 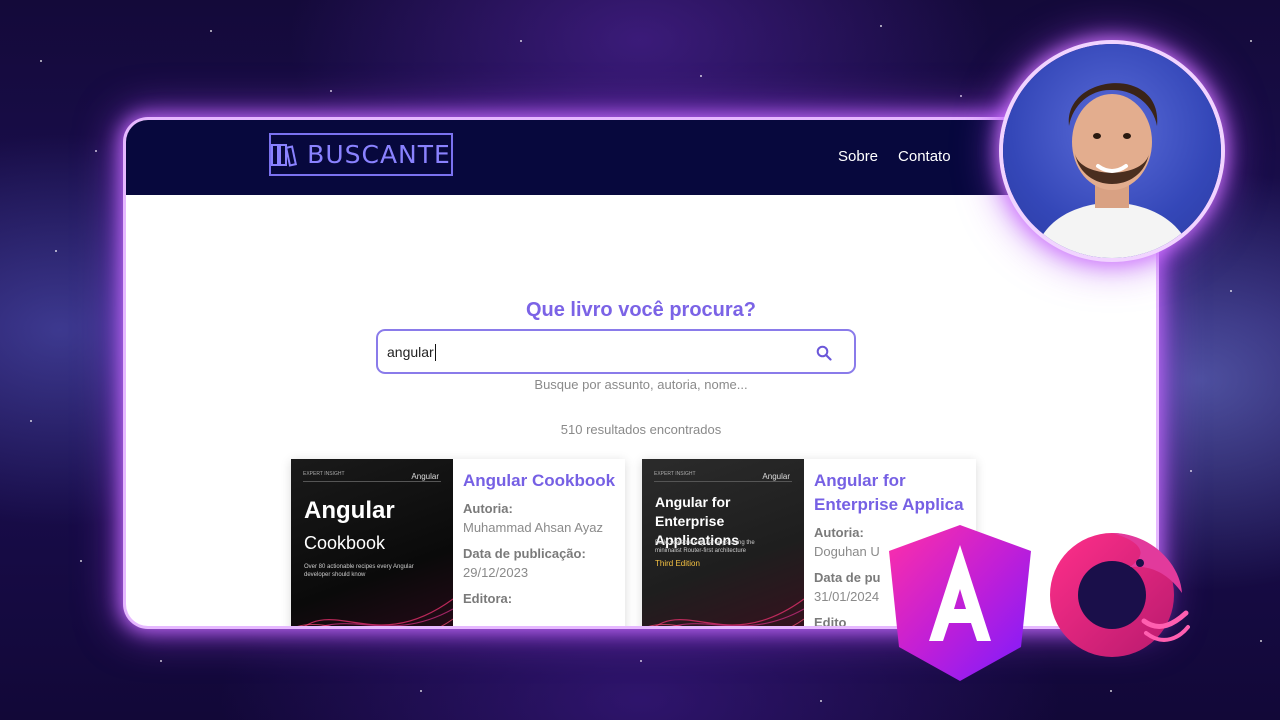 I want to click on search-icon, so click(x=824, y=353).